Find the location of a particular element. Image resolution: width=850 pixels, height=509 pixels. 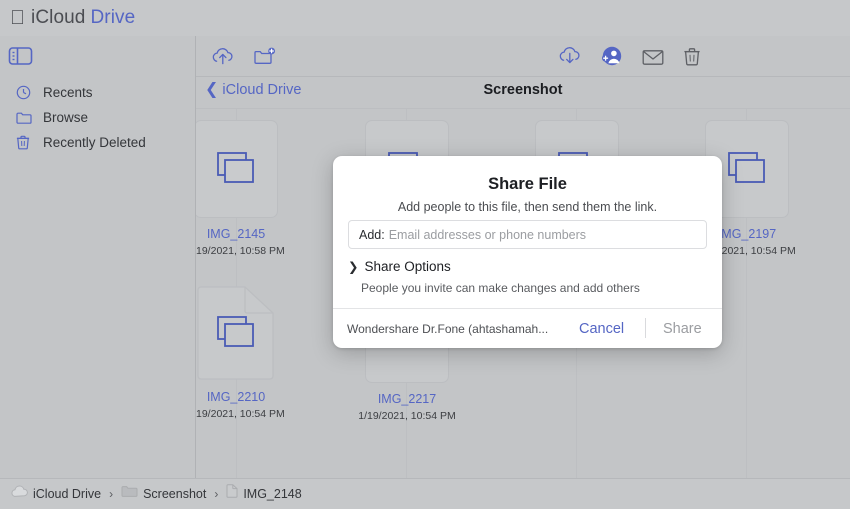

share-options-label: Share Options is located at coordinates (407, 266).